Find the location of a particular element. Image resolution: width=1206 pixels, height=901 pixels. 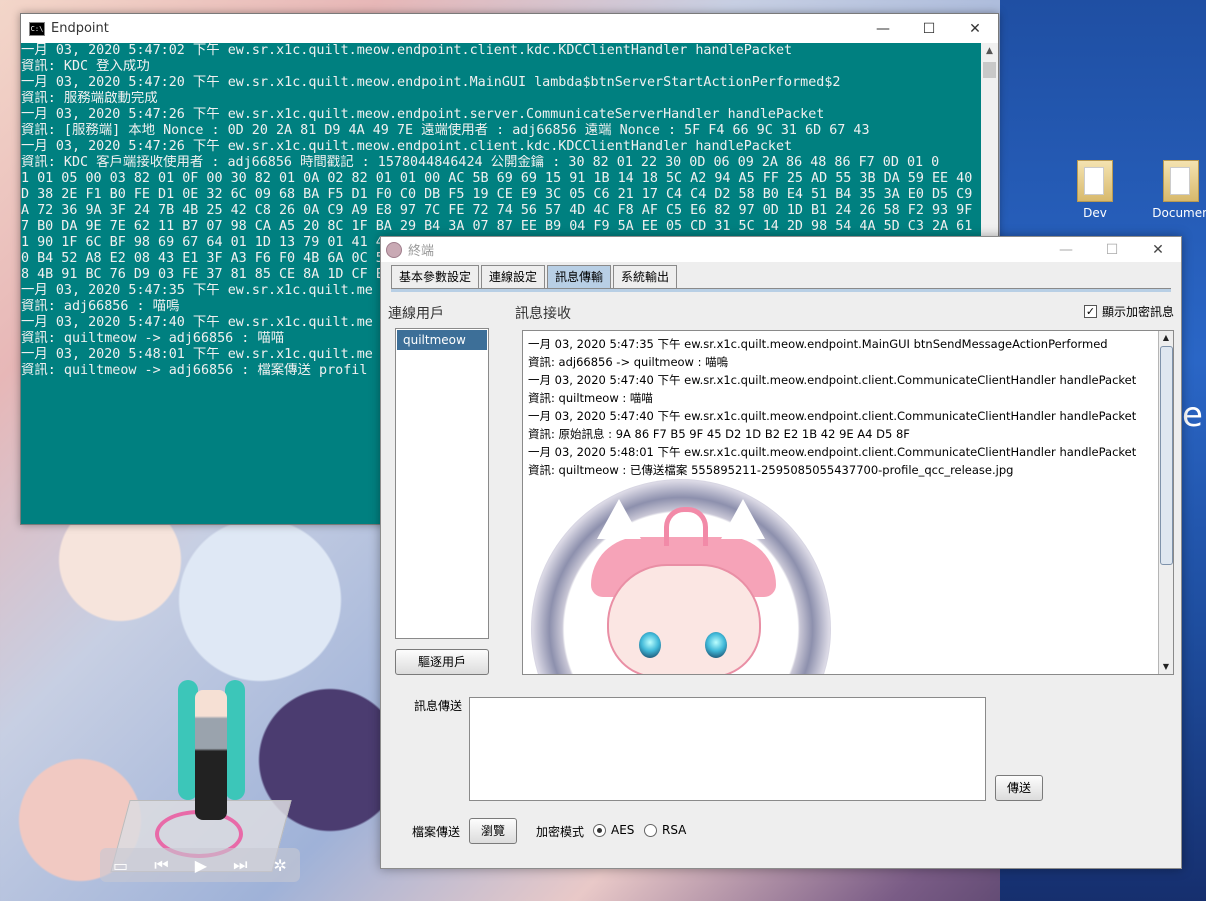

active-tab-strip is located at coordinates (781, 290).